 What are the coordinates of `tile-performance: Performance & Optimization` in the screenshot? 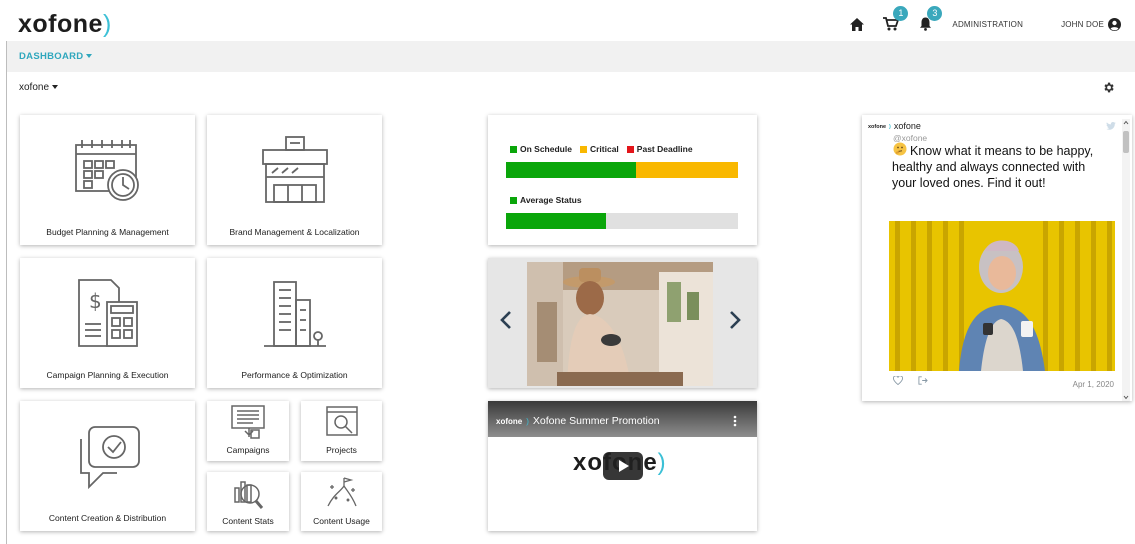 It's located at (294, 323).